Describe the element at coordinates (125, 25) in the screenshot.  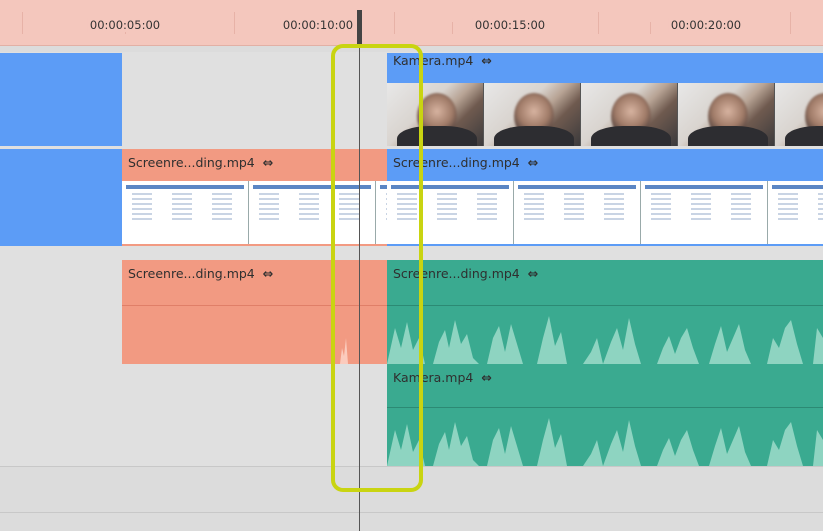
I see `ruler-timecode: 00:00:05:00` at that location.